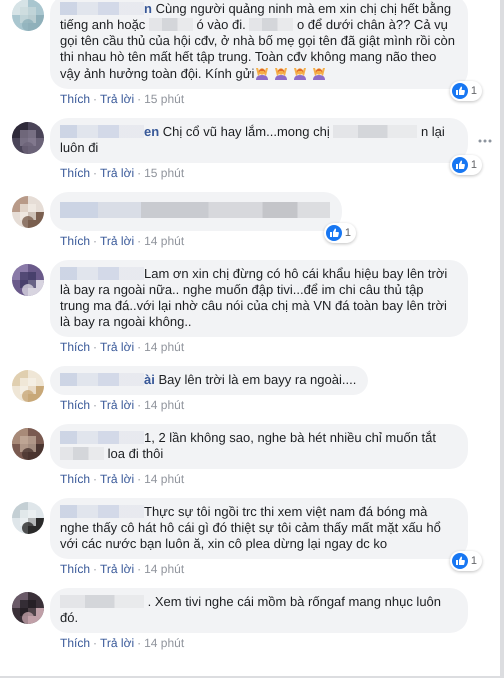  Describe the element at coordinates (251, 610) in the screenshot. I see `comment-text: . Xem tivi nghe cái mồm bà rốngaf mang nhục luôn đó.` at that location.